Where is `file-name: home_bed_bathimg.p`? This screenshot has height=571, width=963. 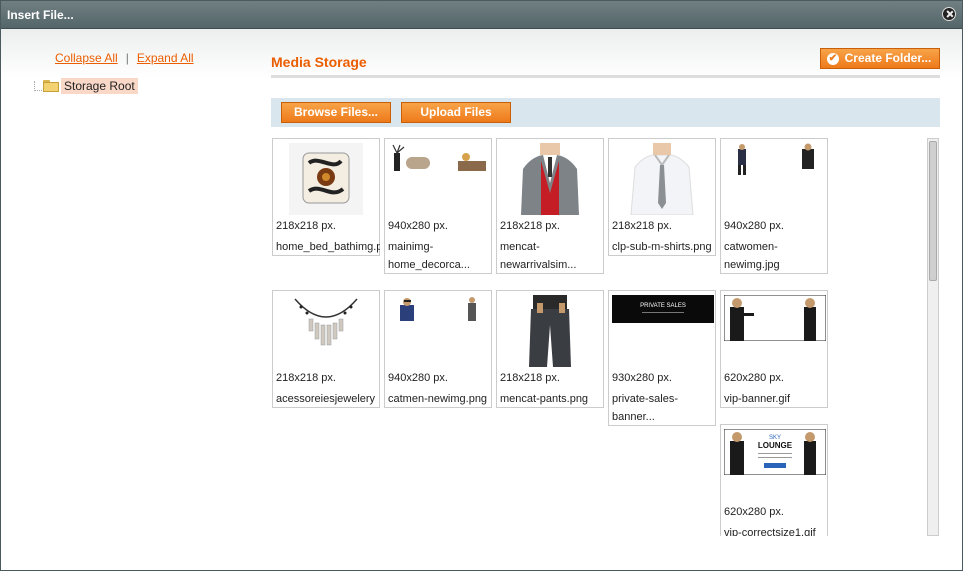 file-name: home_bed_bathimg.p is located at coordinates (328, 247).